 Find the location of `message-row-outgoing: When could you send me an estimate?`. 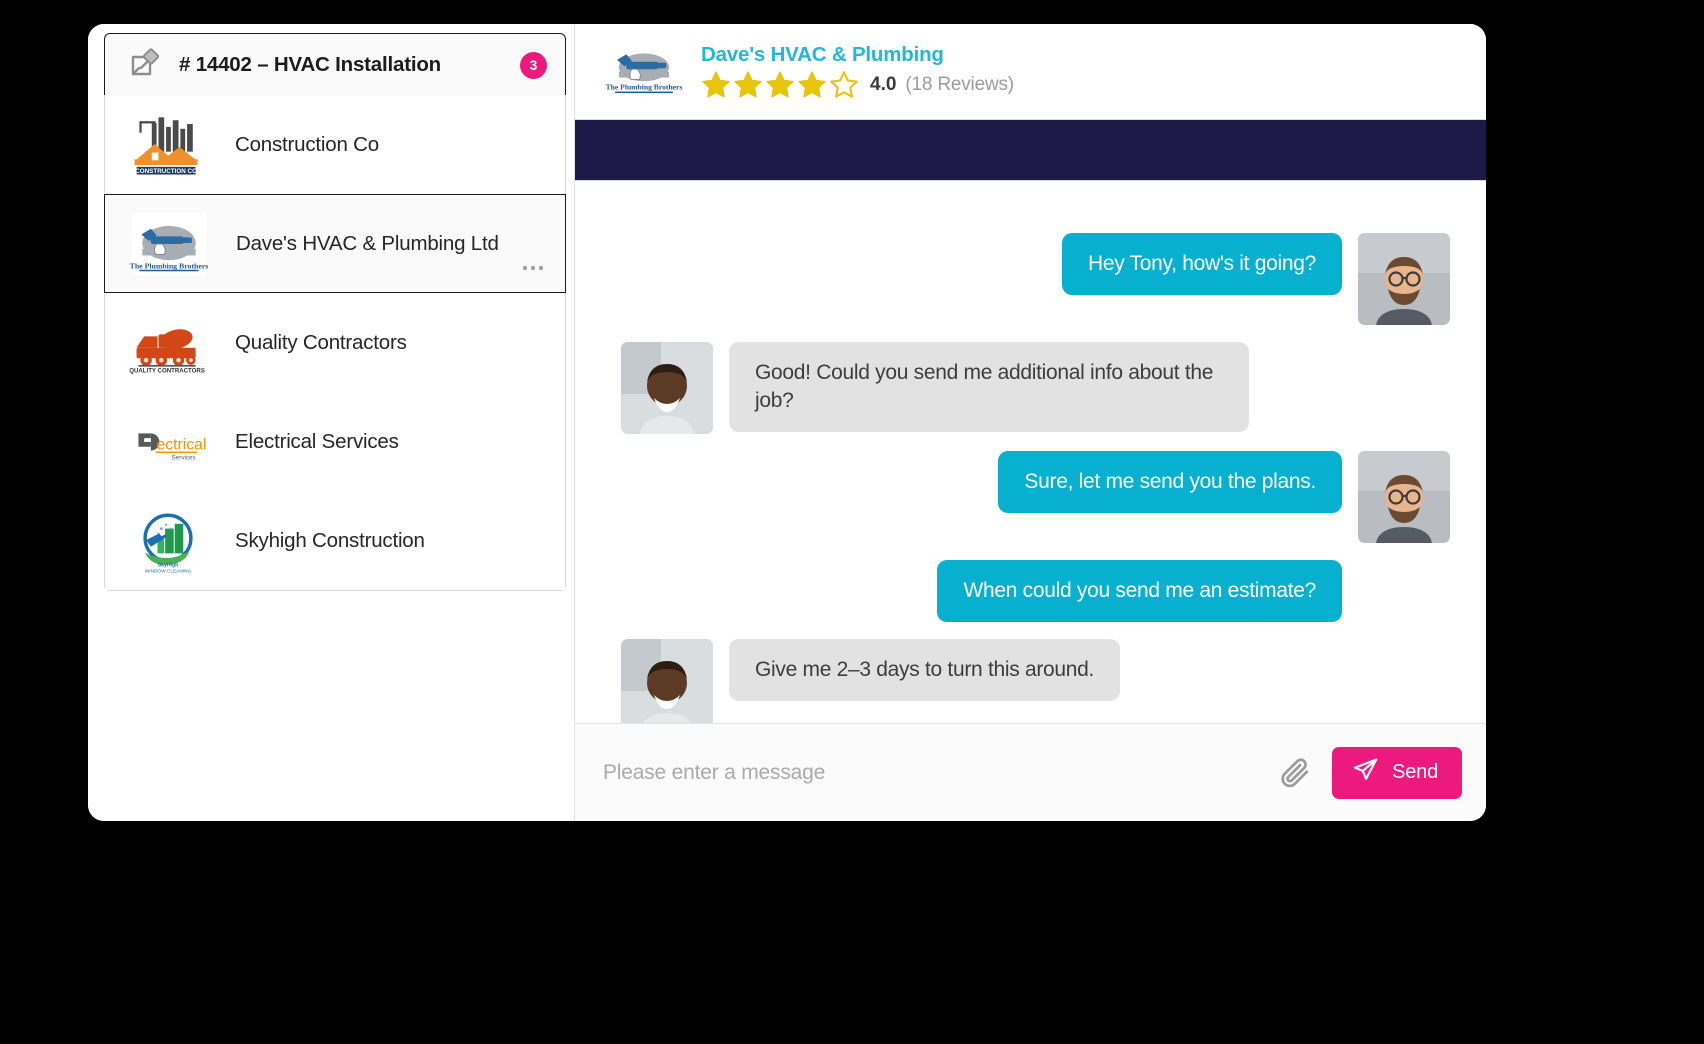

message-row-outgoing: When could you send me an estimate? is located at coordinates (981, 591).